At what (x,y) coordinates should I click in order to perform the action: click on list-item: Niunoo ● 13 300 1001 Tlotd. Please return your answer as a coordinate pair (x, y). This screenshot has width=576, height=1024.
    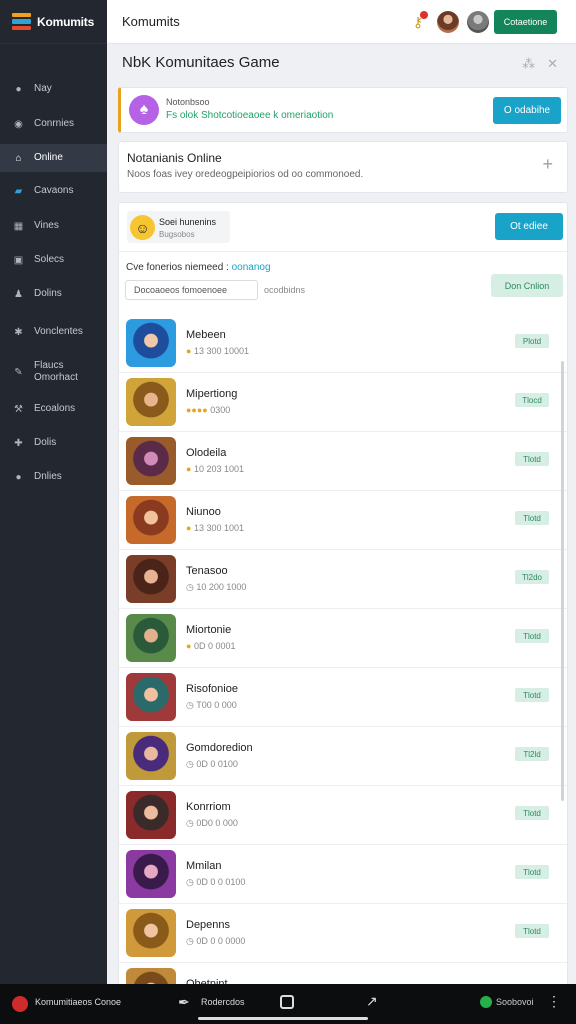
    Looking at the image, I should click on (343, 520).